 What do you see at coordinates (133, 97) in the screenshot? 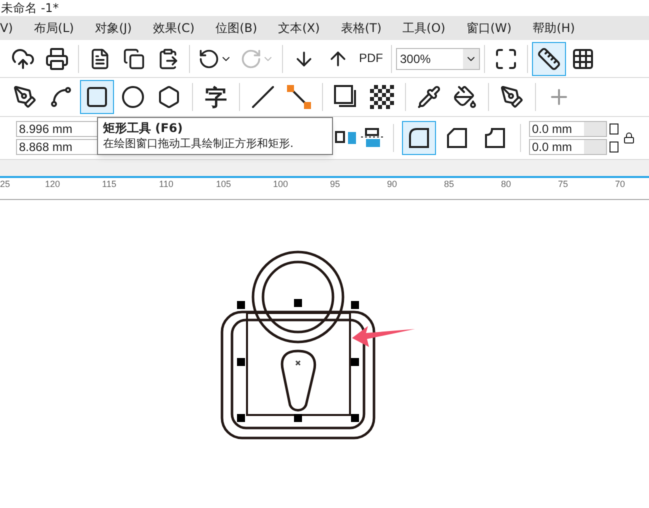
I see `ellipse-icon` at bounding box center [133, 97].